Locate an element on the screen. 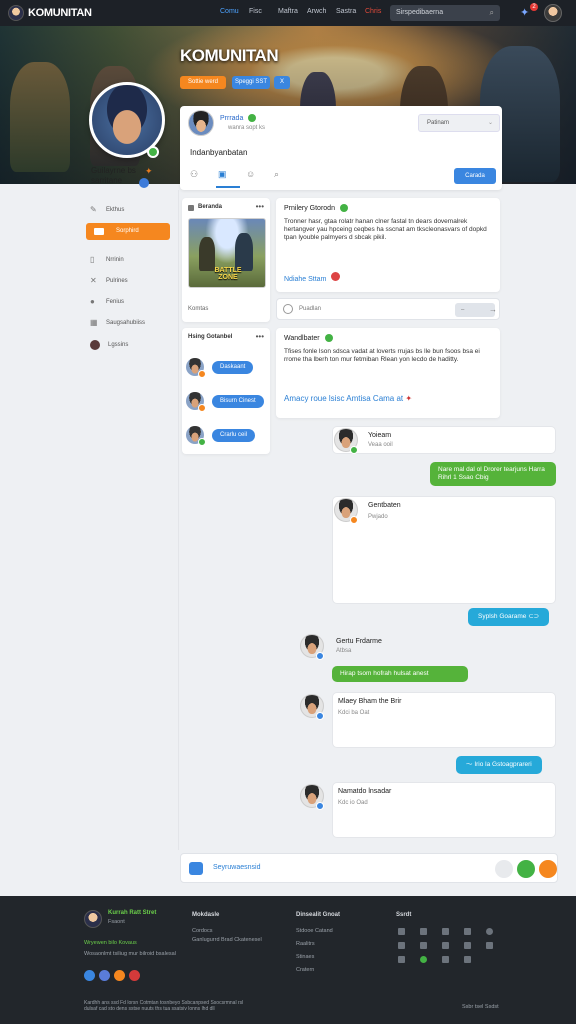 This screenshot has height=1024, width=576. people-icon: ⚇ is located at coordinates (195, 174).